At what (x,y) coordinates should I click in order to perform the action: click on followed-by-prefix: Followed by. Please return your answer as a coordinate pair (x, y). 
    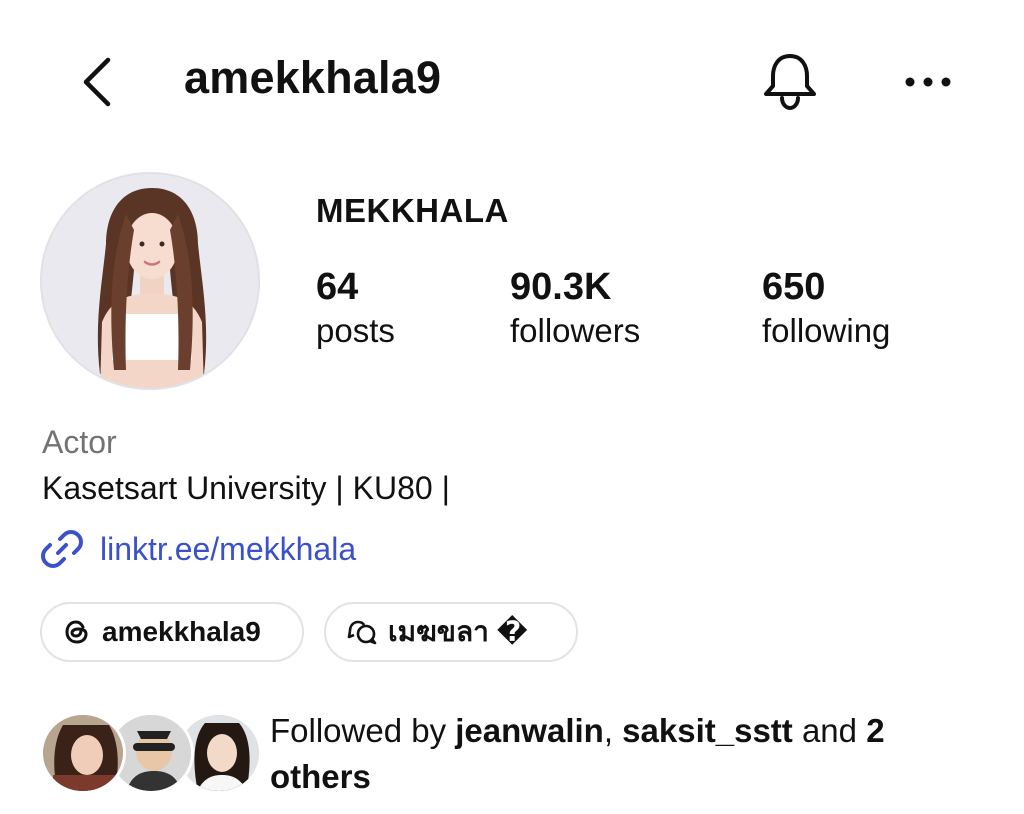
    Looking at the image, I should click on (363, 730).